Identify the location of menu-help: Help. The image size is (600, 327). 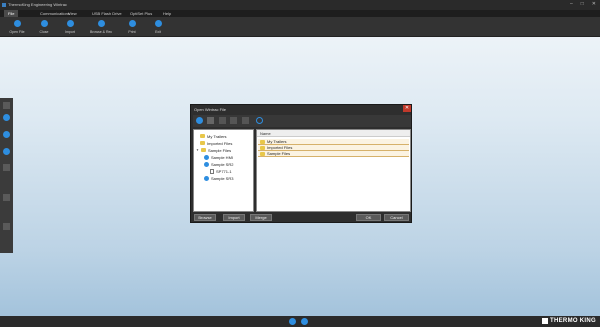
(167, 13).